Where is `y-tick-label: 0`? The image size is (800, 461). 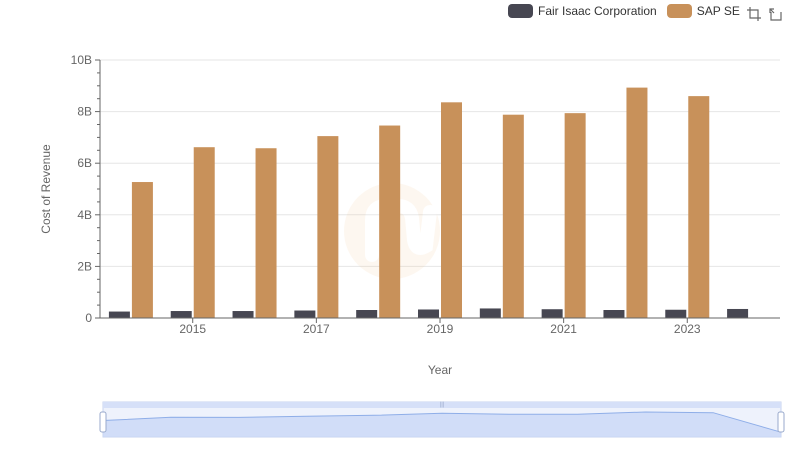 y-tick-label: 0 is located at coordinates (88, 318).